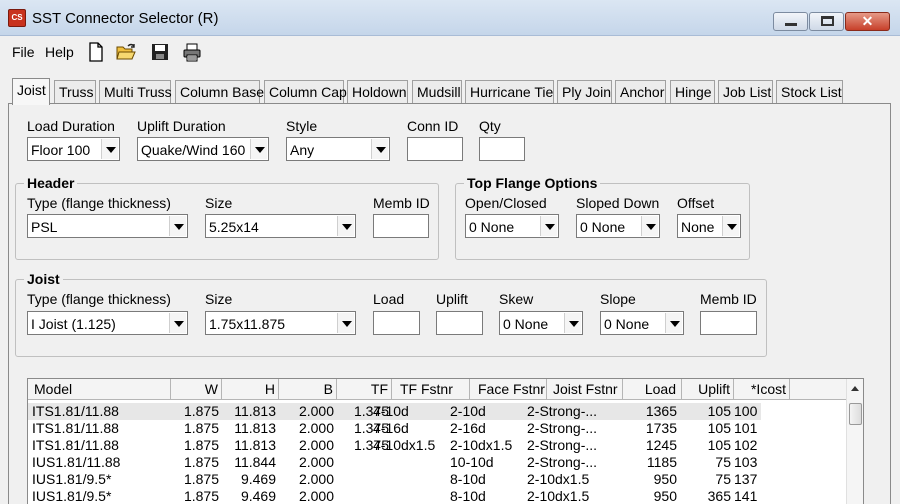 Image resolution: width=900 pixels, height=504 pixels. I want to click on style-select: Any, so click(338, 149).